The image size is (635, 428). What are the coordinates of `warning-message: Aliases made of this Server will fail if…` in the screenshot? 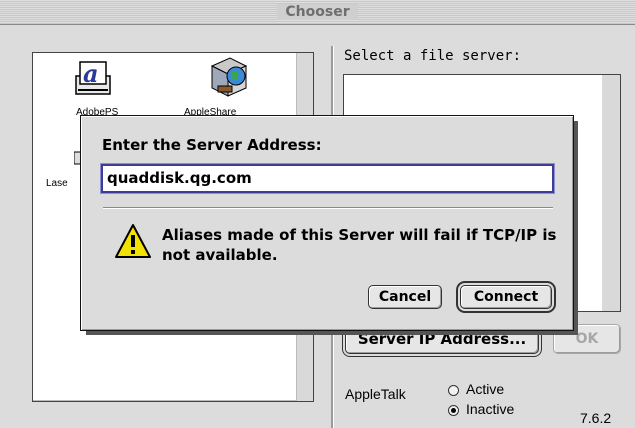 It's located at (359, 245).